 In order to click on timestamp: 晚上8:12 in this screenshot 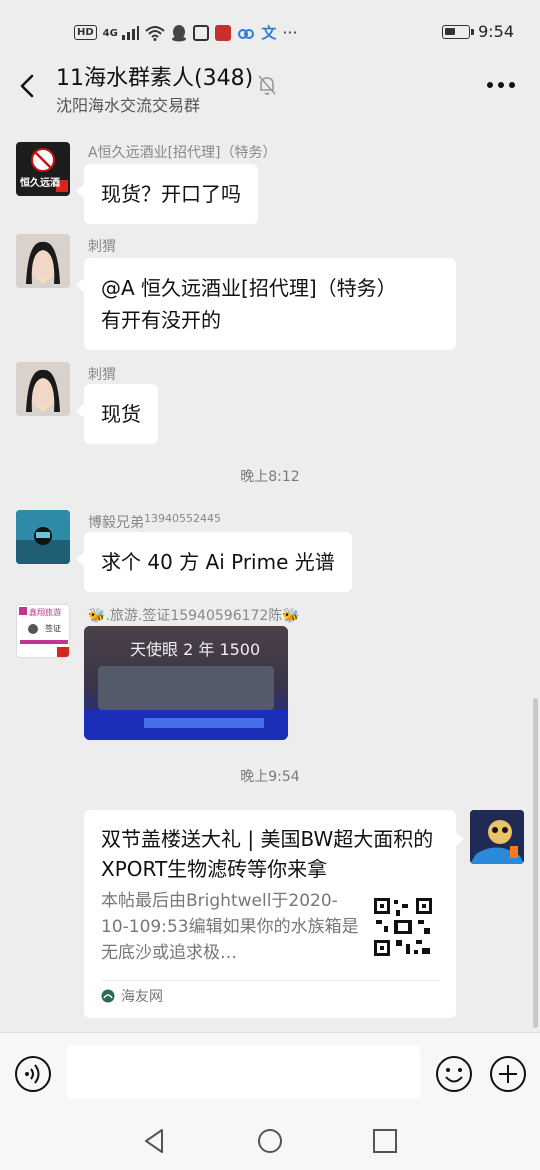, I will do `click(270, 477)`.